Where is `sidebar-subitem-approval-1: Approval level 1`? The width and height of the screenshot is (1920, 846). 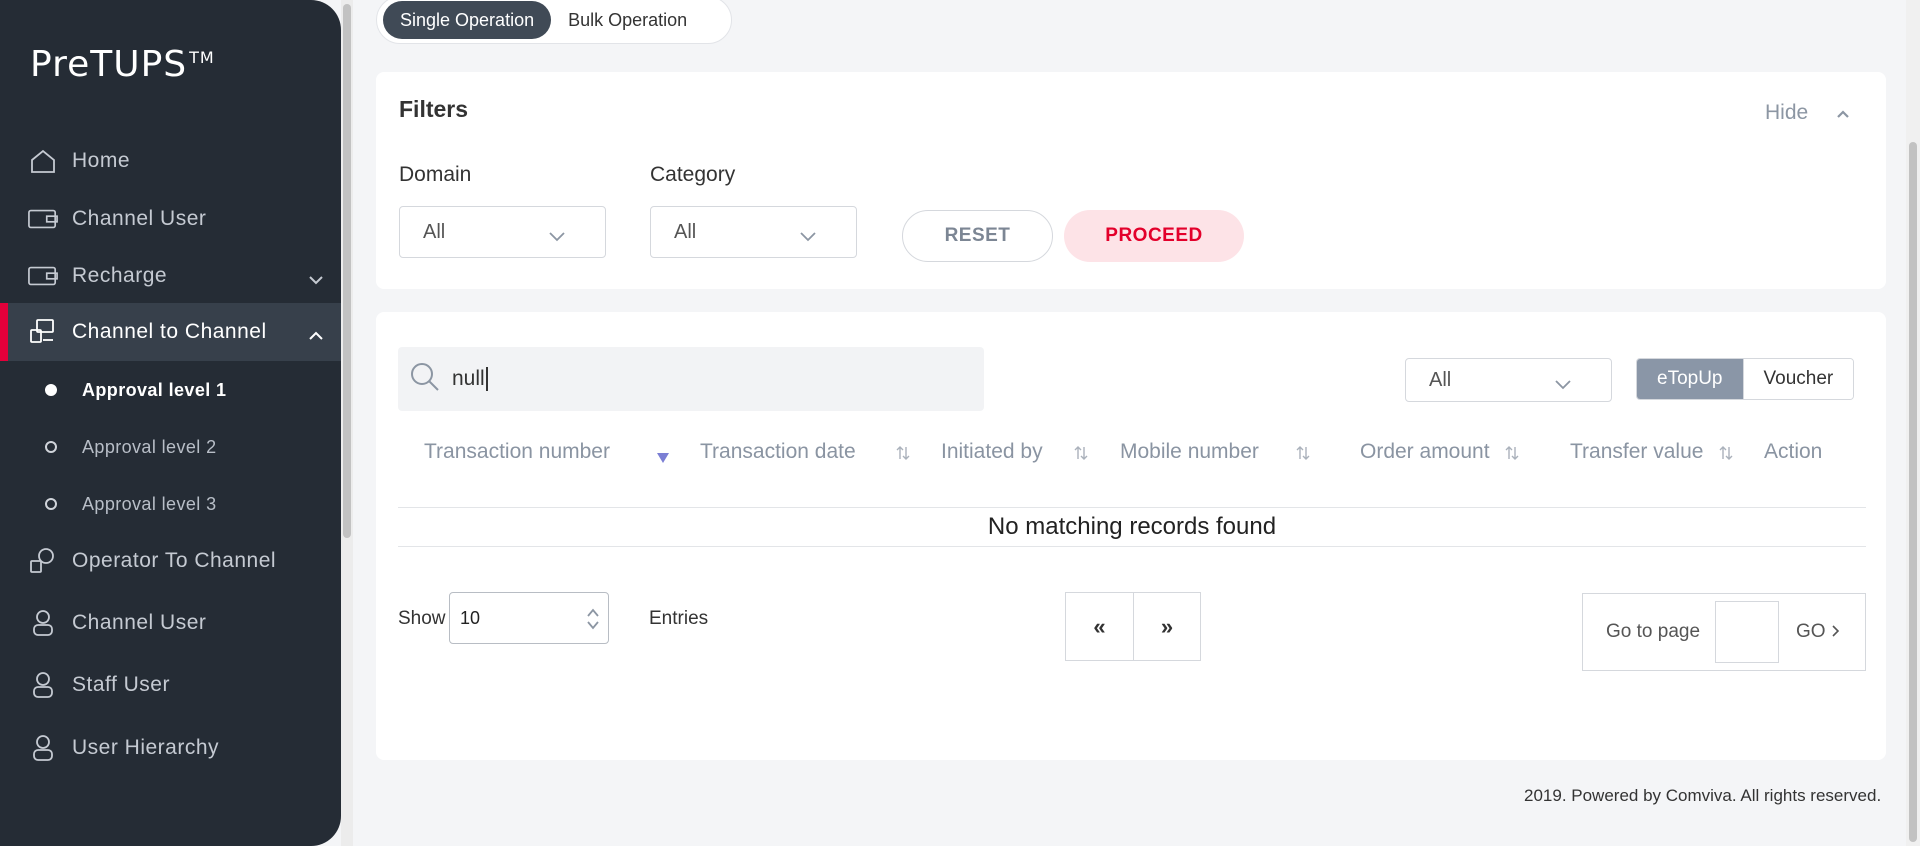 sidebar-subitem-approval-1: Approval level 1 is located at coordinates (170, 390).